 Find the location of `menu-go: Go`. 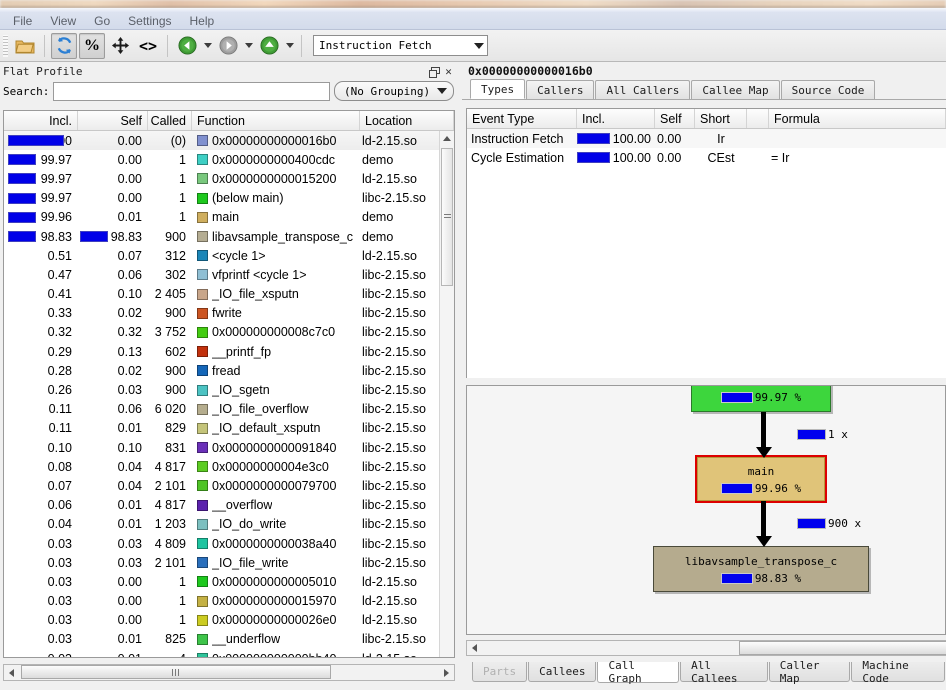

menu-go: Go is located at coordinates (102, 21).